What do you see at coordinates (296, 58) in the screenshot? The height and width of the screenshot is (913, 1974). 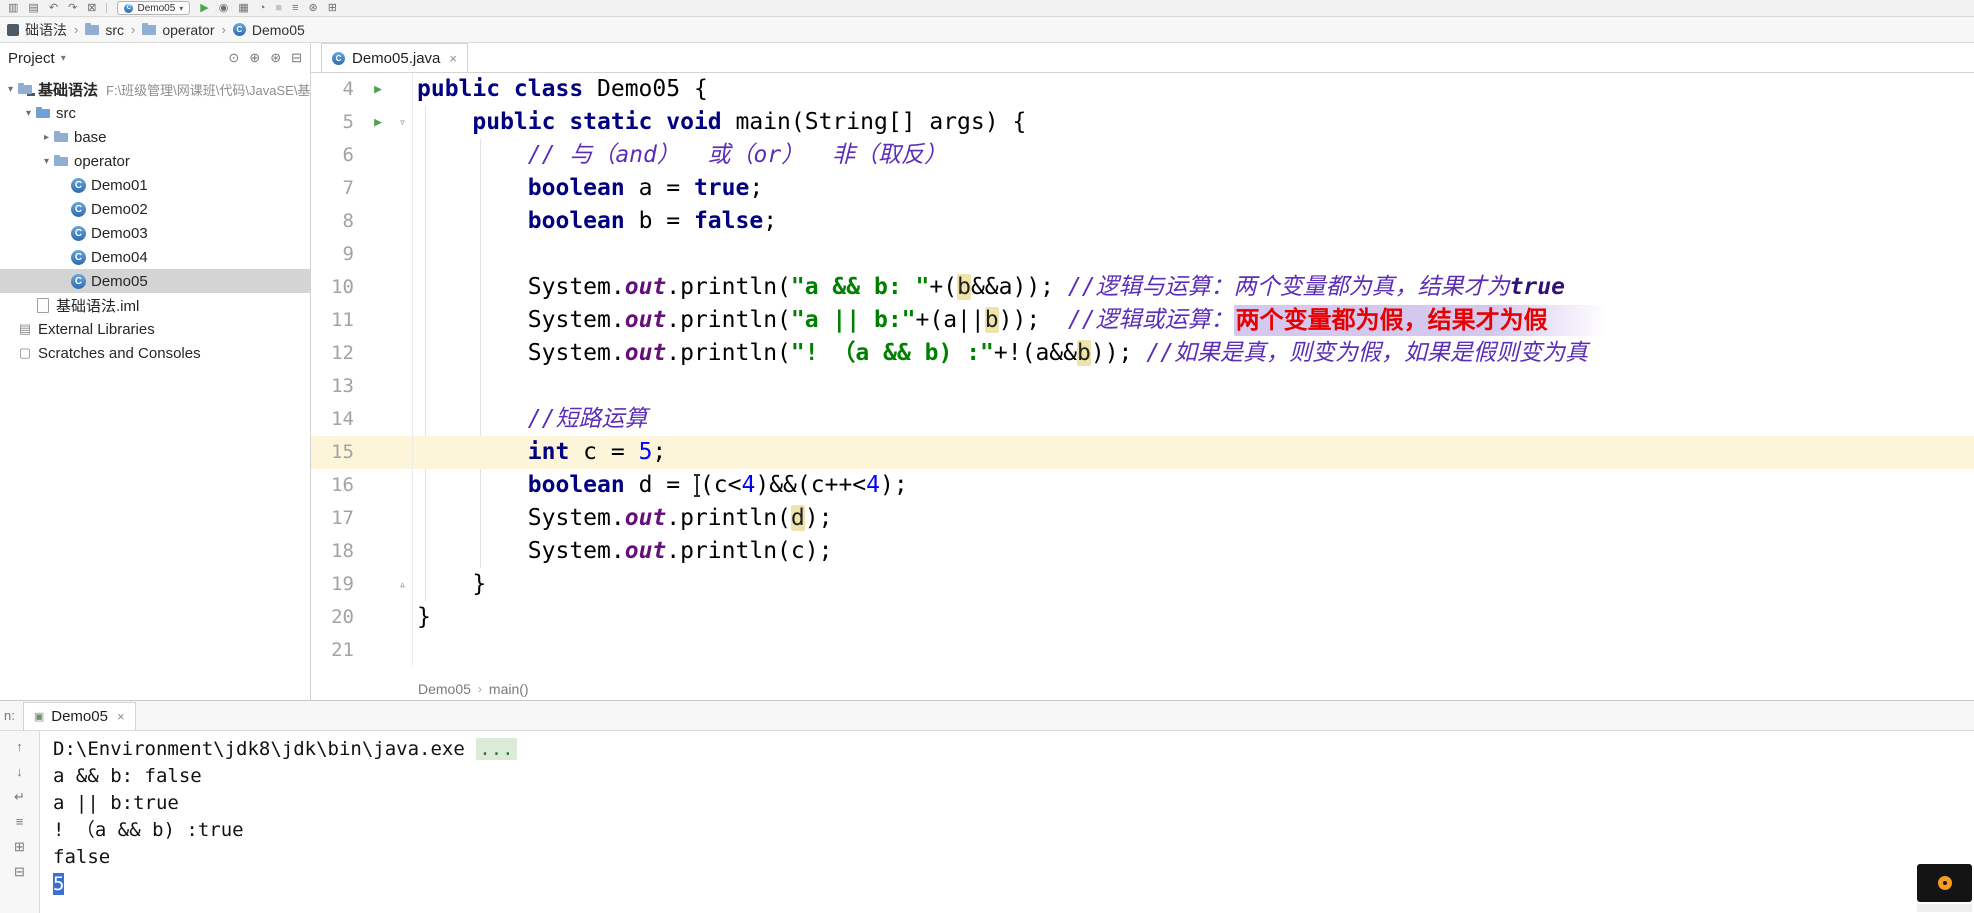 I see `collapse-all-icon: ⊟` at bounding box center [296, 58].